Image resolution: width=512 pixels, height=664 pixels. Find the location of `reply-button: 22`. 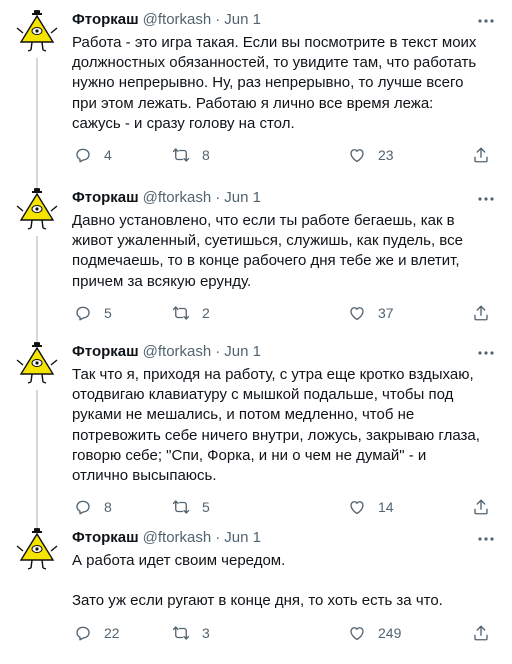

reply-button: 22 is located at coordinates (97, 633).